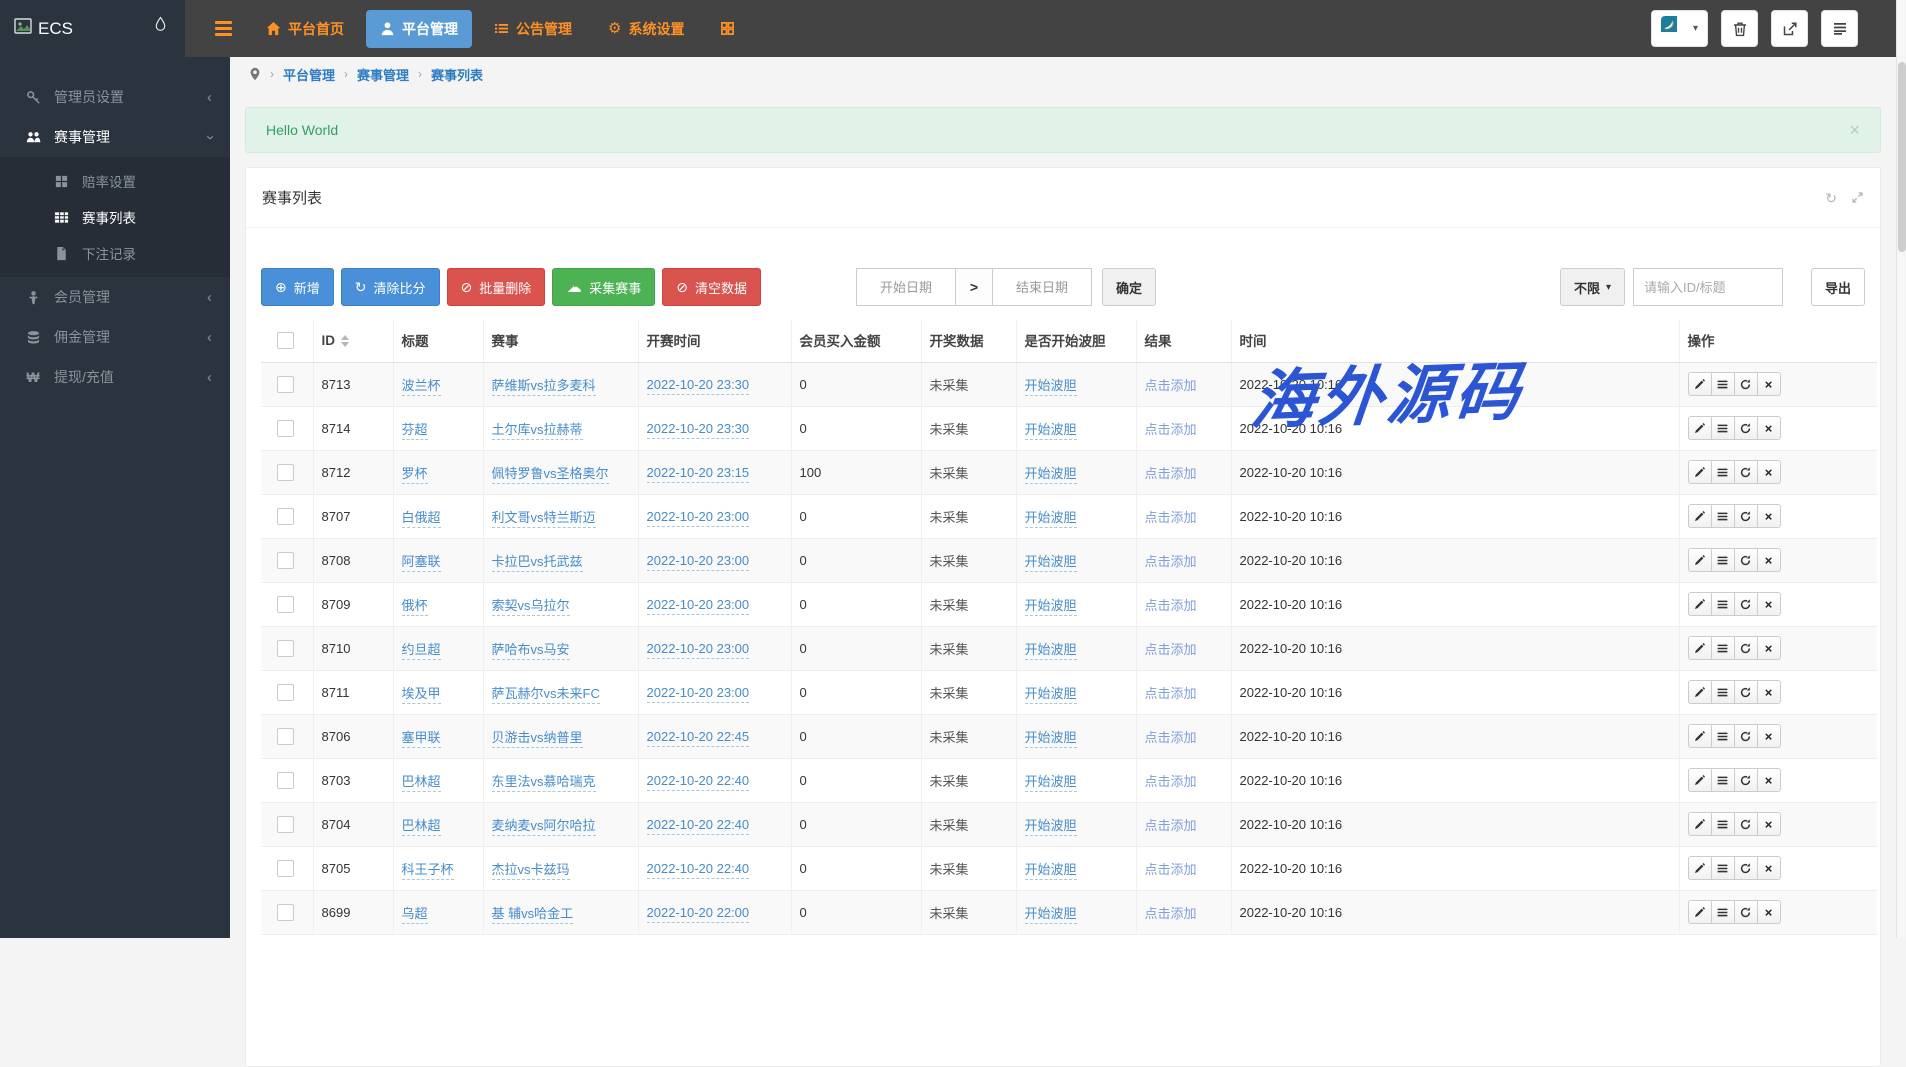 Image resolution: width=1906 pixels, height=1067 pixels. Describe the element at coordinates (545, 694) in the screenshot. I see `match-link: 萨瓦赫尔vs未来FC` at that location.